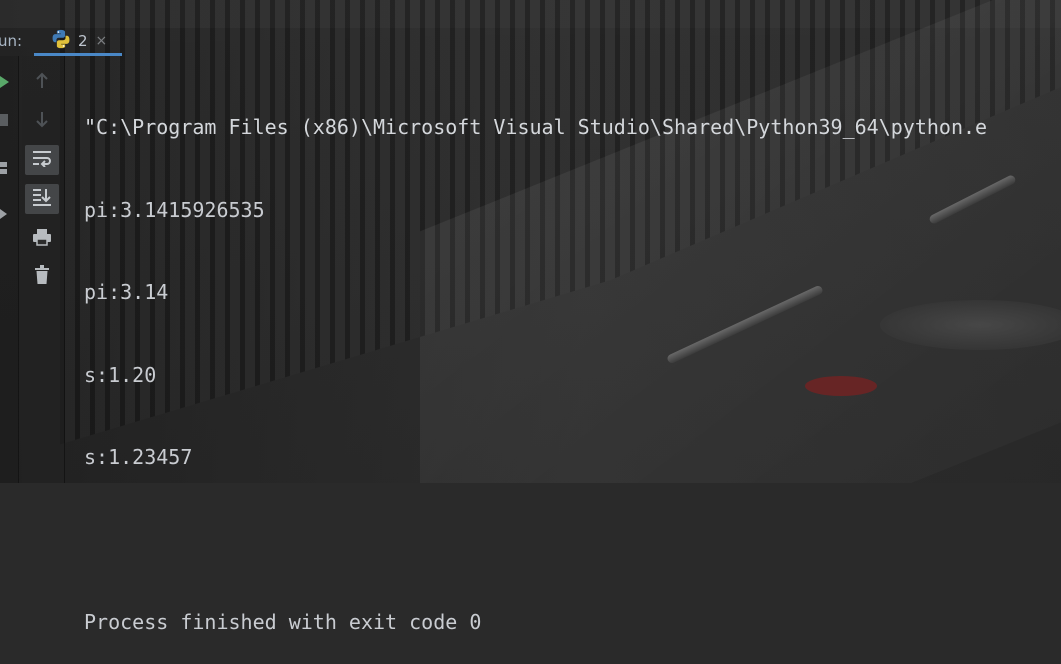 The width and height of the screenshot is (1061, 664). I want to click on clear-all-button, so click(42, 277).